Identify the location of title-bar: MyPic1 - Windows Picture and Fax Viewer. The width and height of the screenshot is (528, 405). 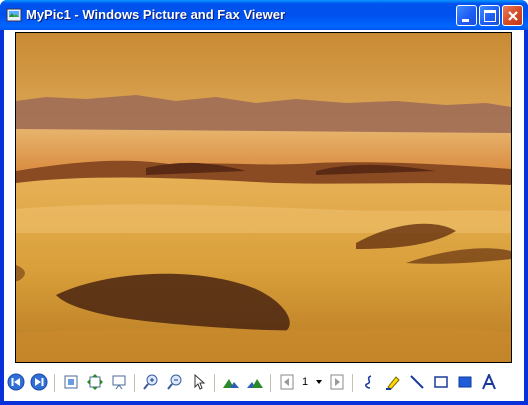
(264, 15).